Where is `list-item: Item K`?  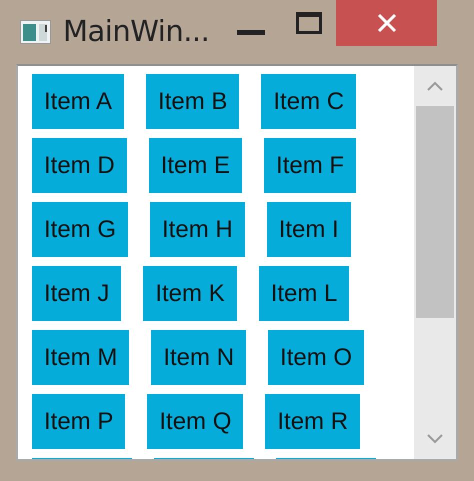 list-item: Item K is located at coordinates (190, 293).